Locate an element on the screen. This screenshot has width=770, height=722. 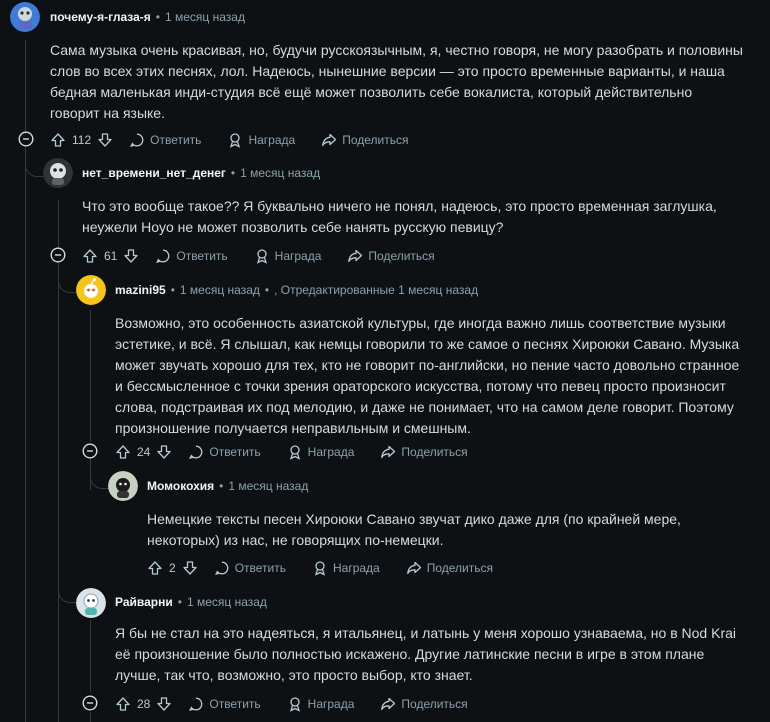
vote-group: 24 is located at coordinates (143, 452).